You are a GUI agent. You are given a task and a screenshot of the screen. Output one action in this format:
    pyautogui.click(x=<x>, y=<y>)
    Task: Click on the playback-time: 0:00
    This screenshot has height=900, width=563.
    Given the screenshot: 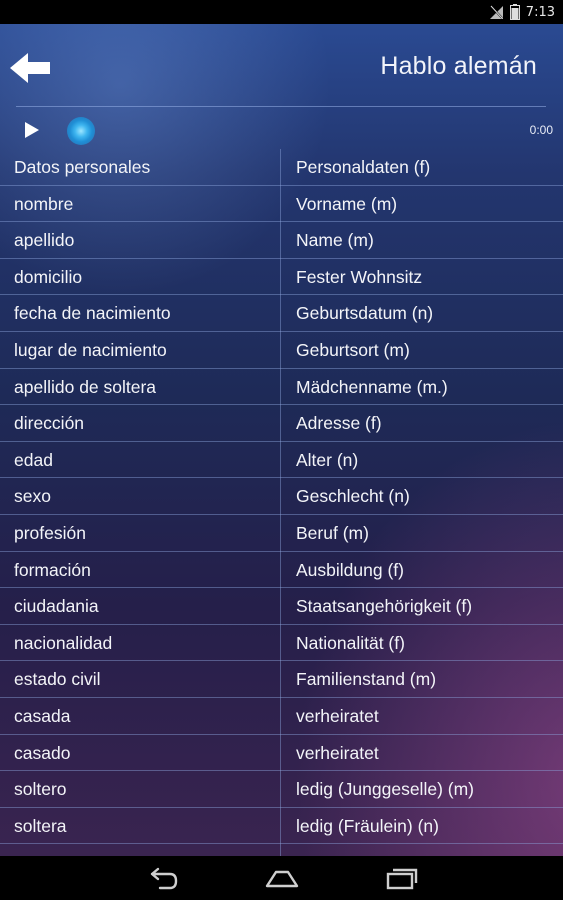 What is the action you would take?
    pyautogui.click(x=541, y=130)
    